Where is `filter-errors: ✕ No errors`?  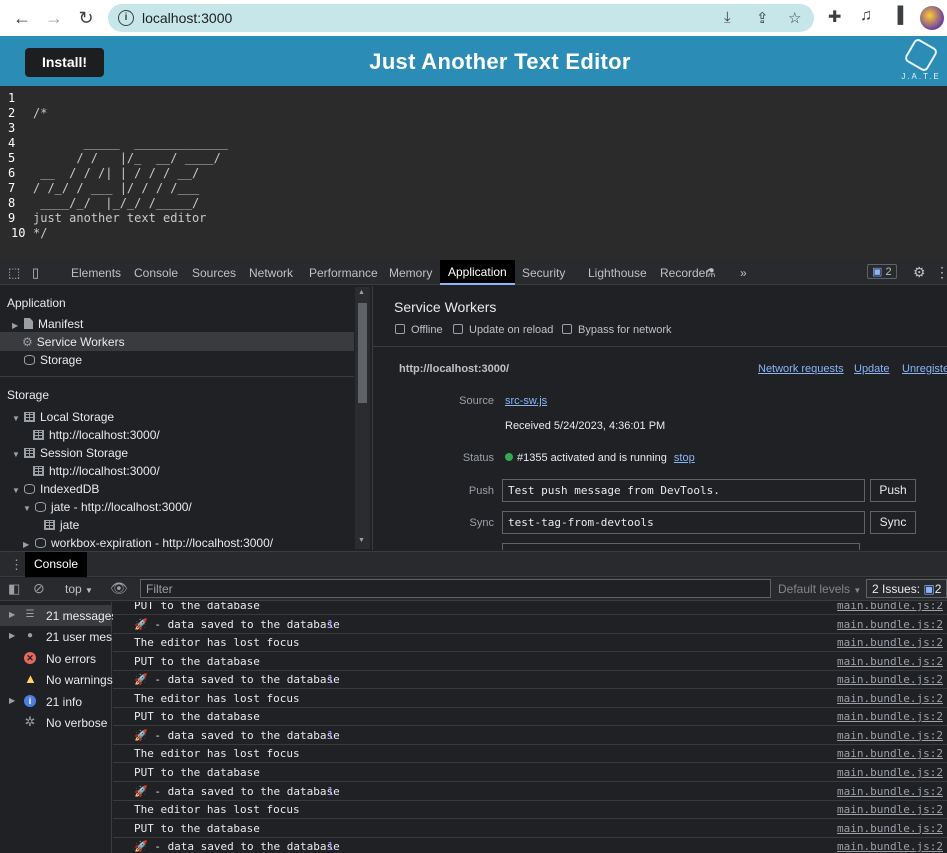
filter-errors: ✕ No errors is located at coordinates (56, 658).